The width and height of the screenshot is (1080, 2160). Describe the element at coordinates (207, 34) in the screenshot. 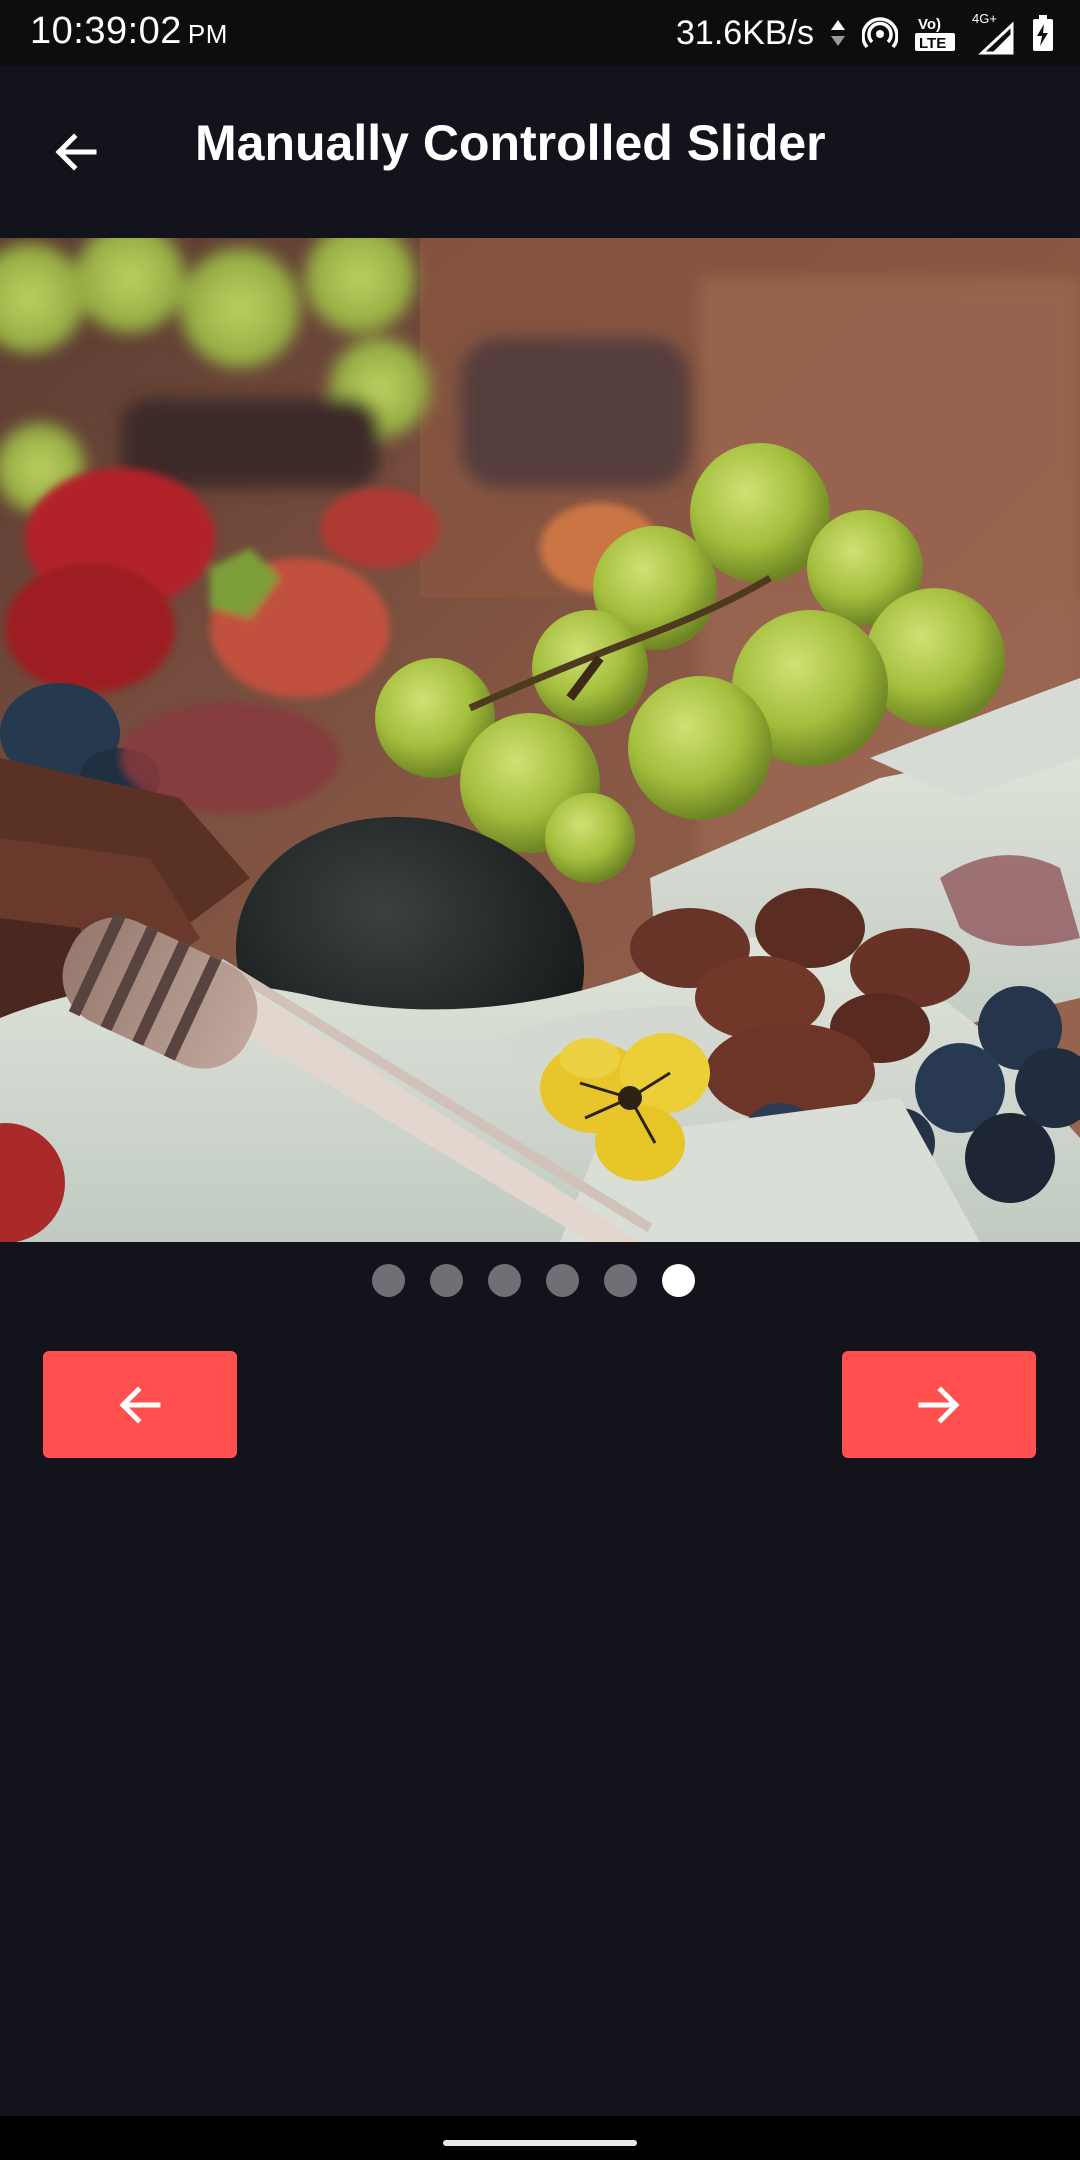

I see `status-time-ampm: PM` at that location.